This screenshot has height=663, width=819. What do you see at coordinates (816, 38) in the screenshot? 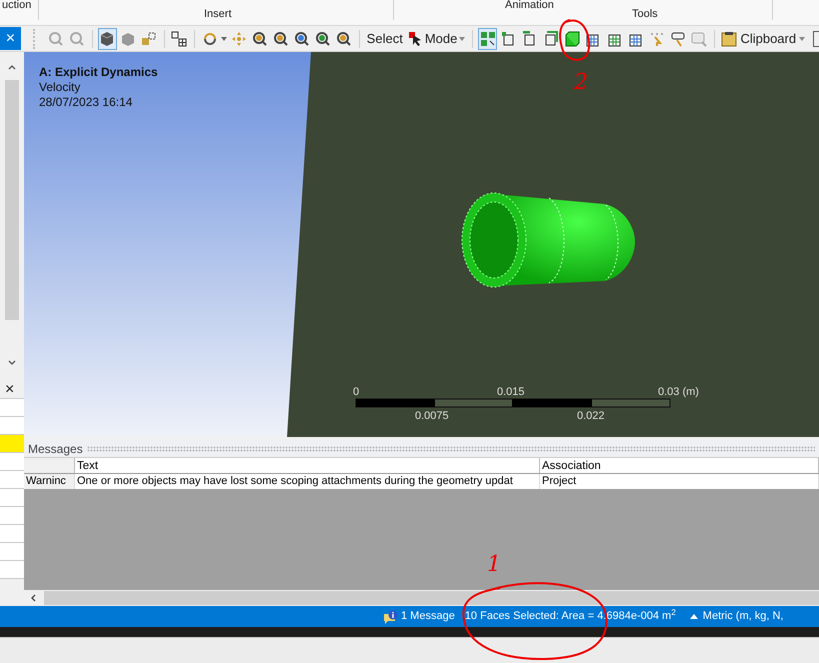
I see `bracket-icon` at bounding box center [816, 38].